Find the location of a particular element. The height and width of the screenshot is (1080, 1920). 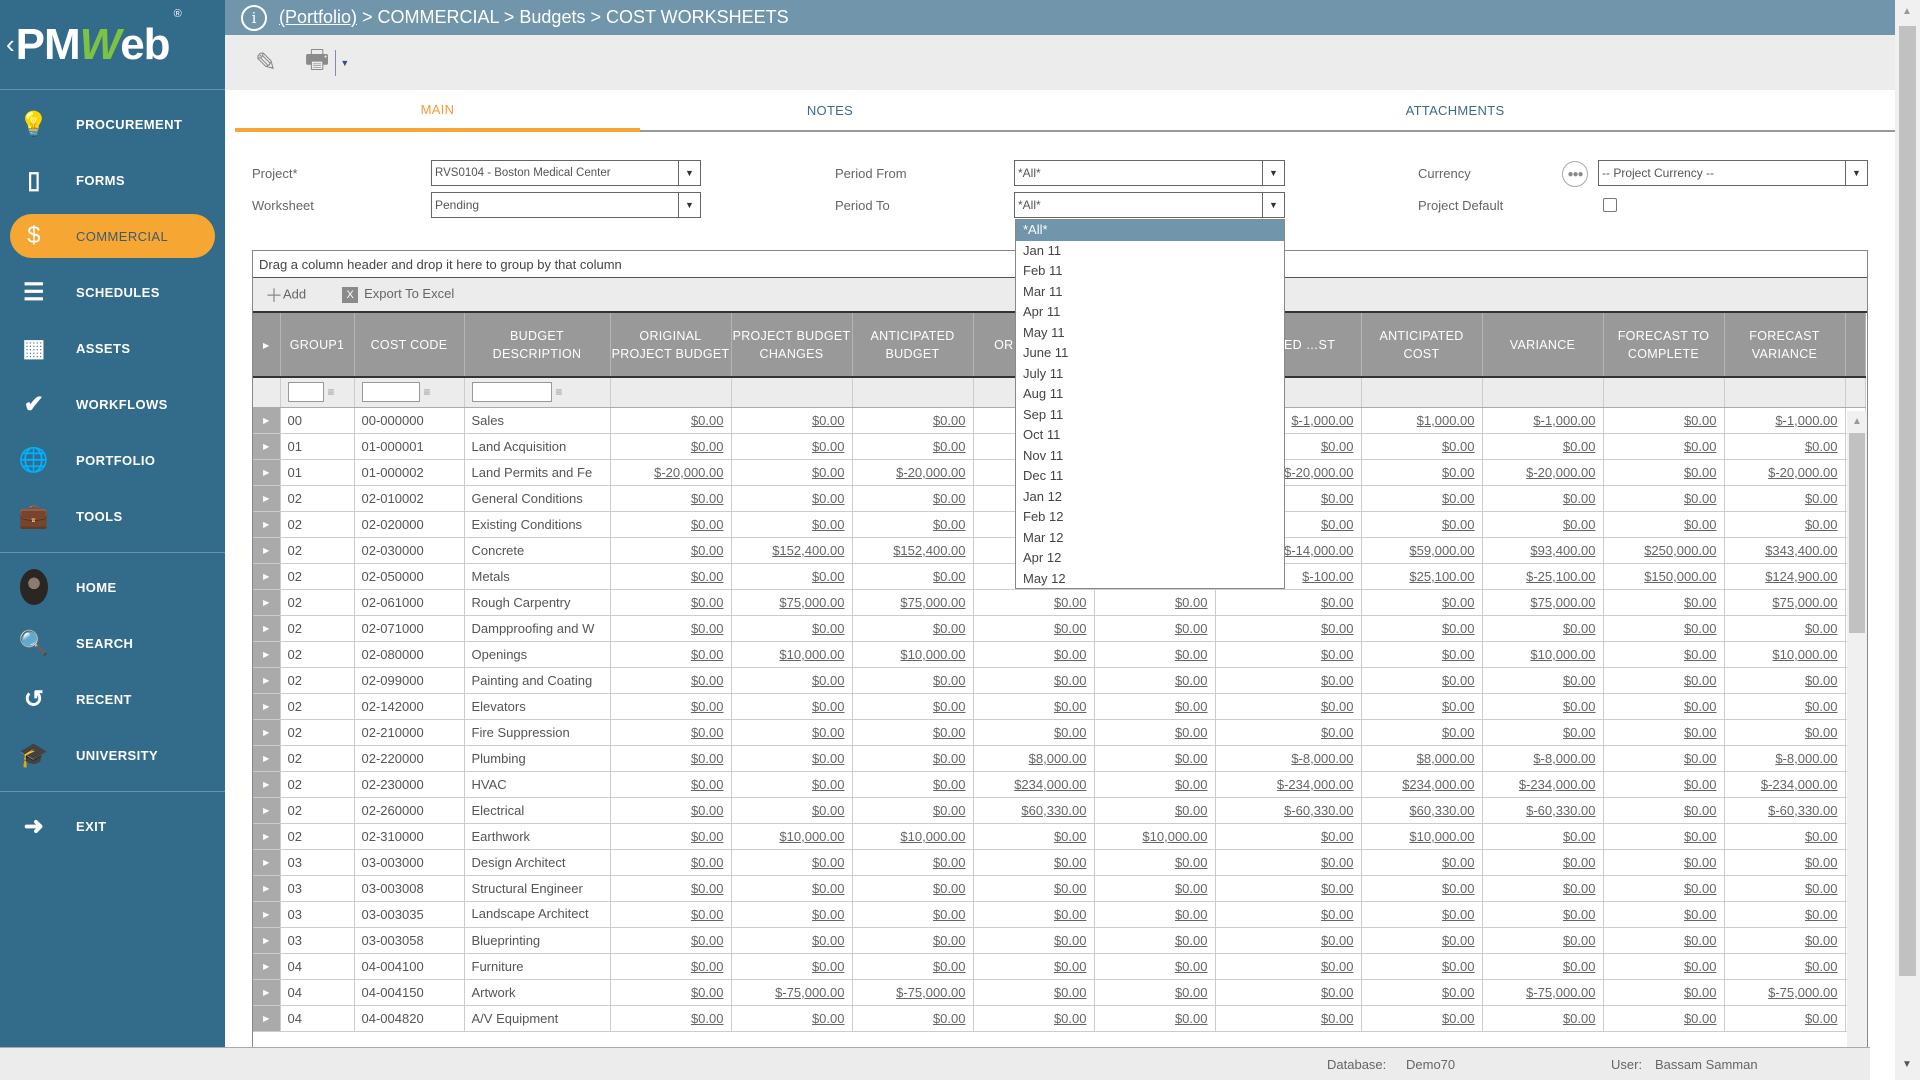

amount-link: $-20,000.00 is located at coordinates (688, 472).